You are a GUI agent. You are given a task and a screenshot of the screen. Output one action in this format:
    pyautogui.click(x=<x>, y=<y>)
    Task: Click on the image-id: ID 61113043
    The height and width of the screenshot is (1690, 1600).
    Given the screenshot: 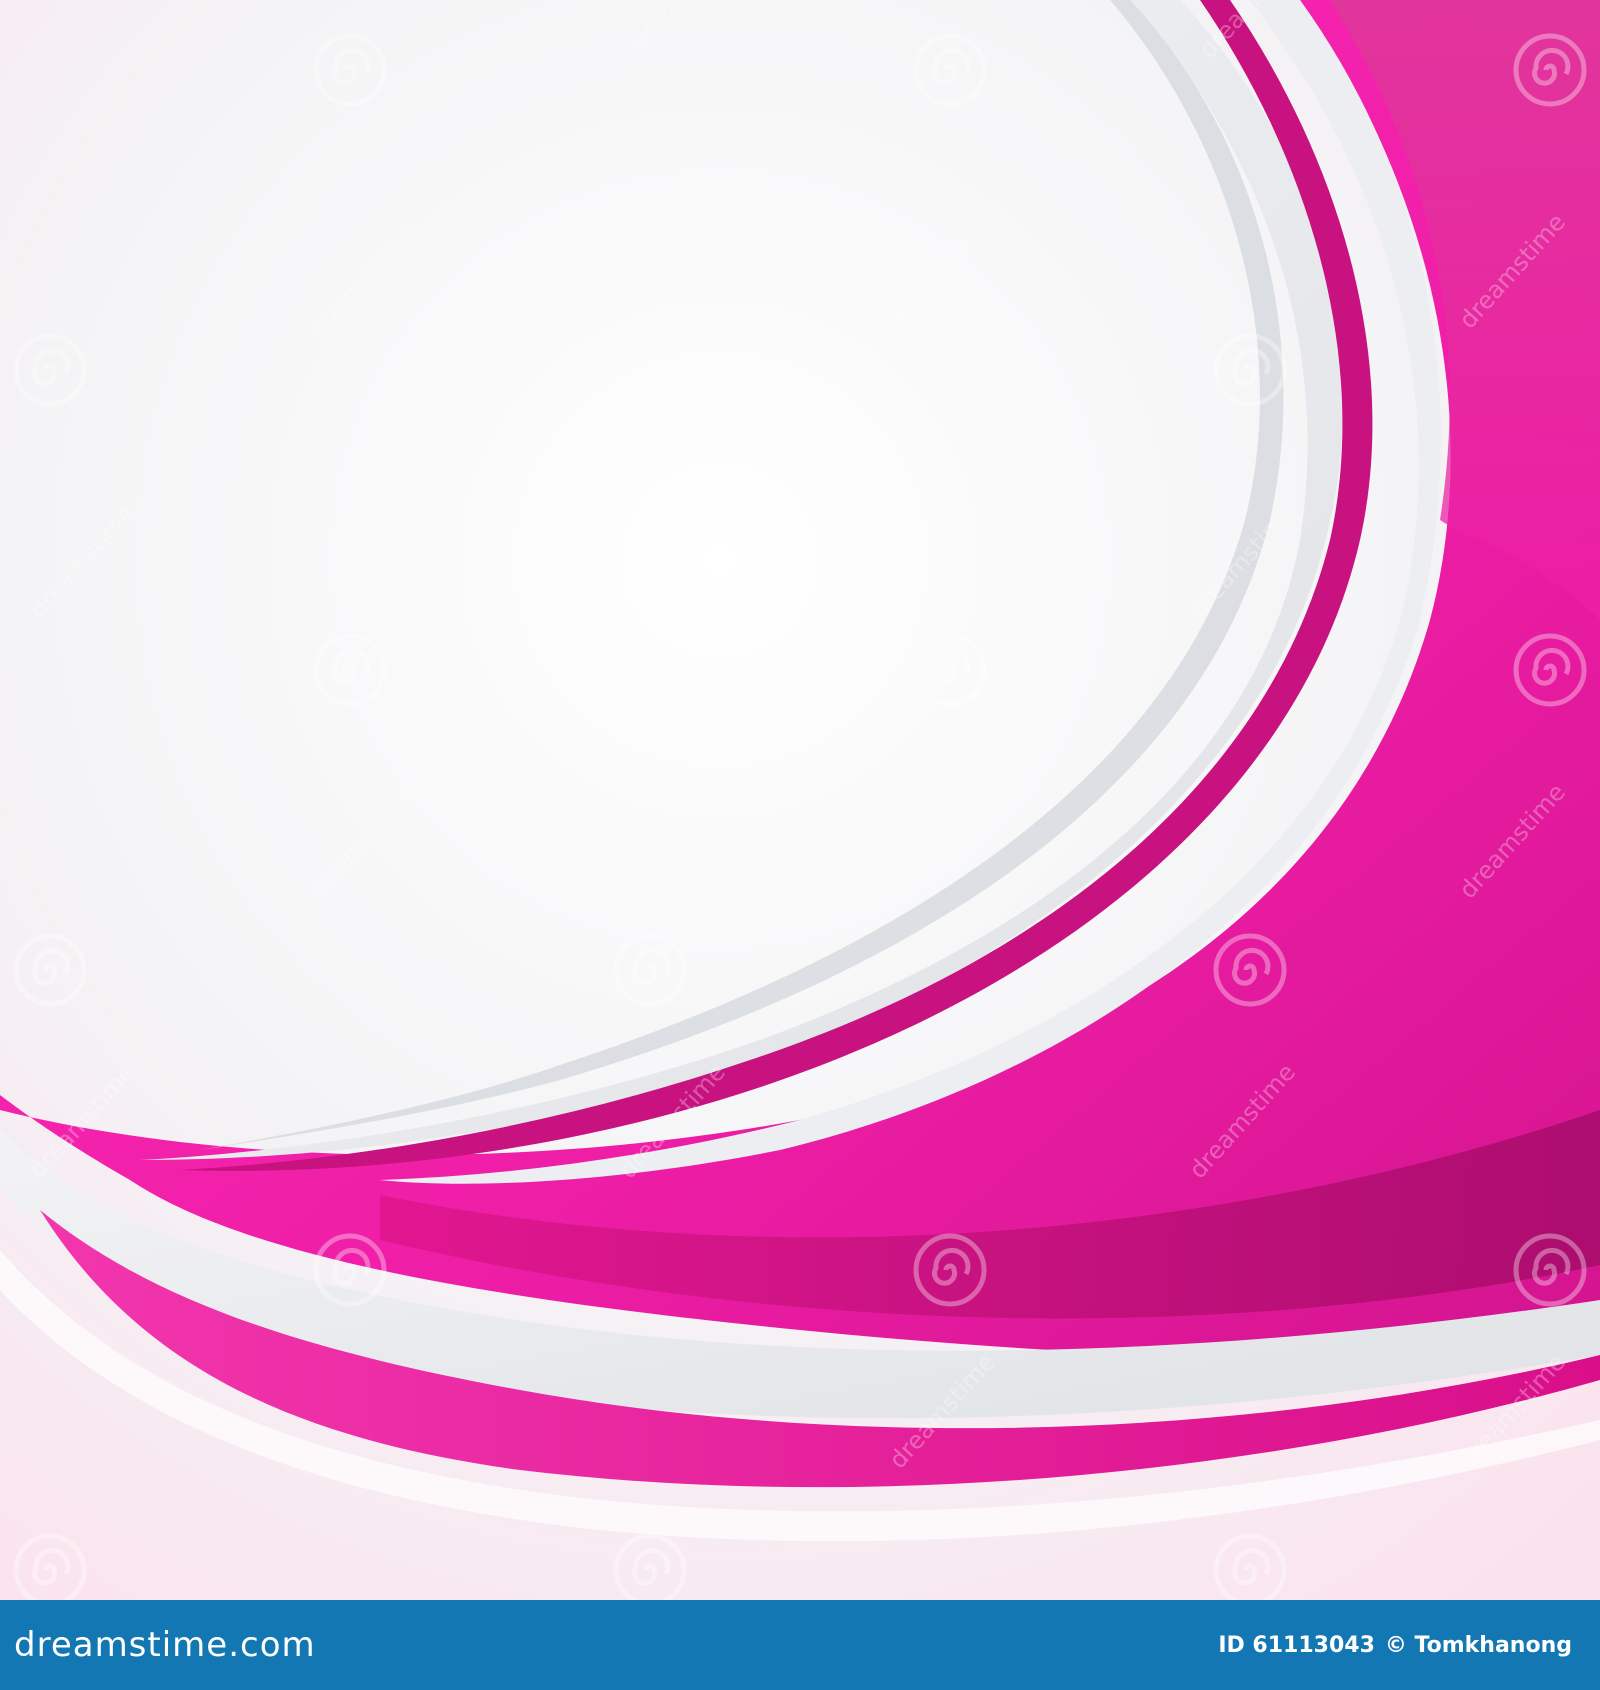 What is the action you would take?
    pyautogui.click(x=1296, y=1645)
    